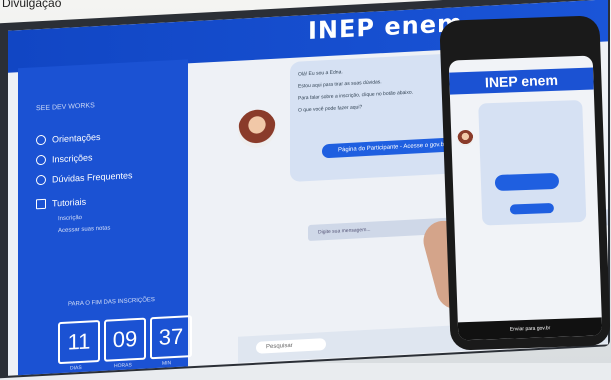 This screenshot has height=380, width=611. I want to click on countdown-unit: MIN, so click(167, 363).